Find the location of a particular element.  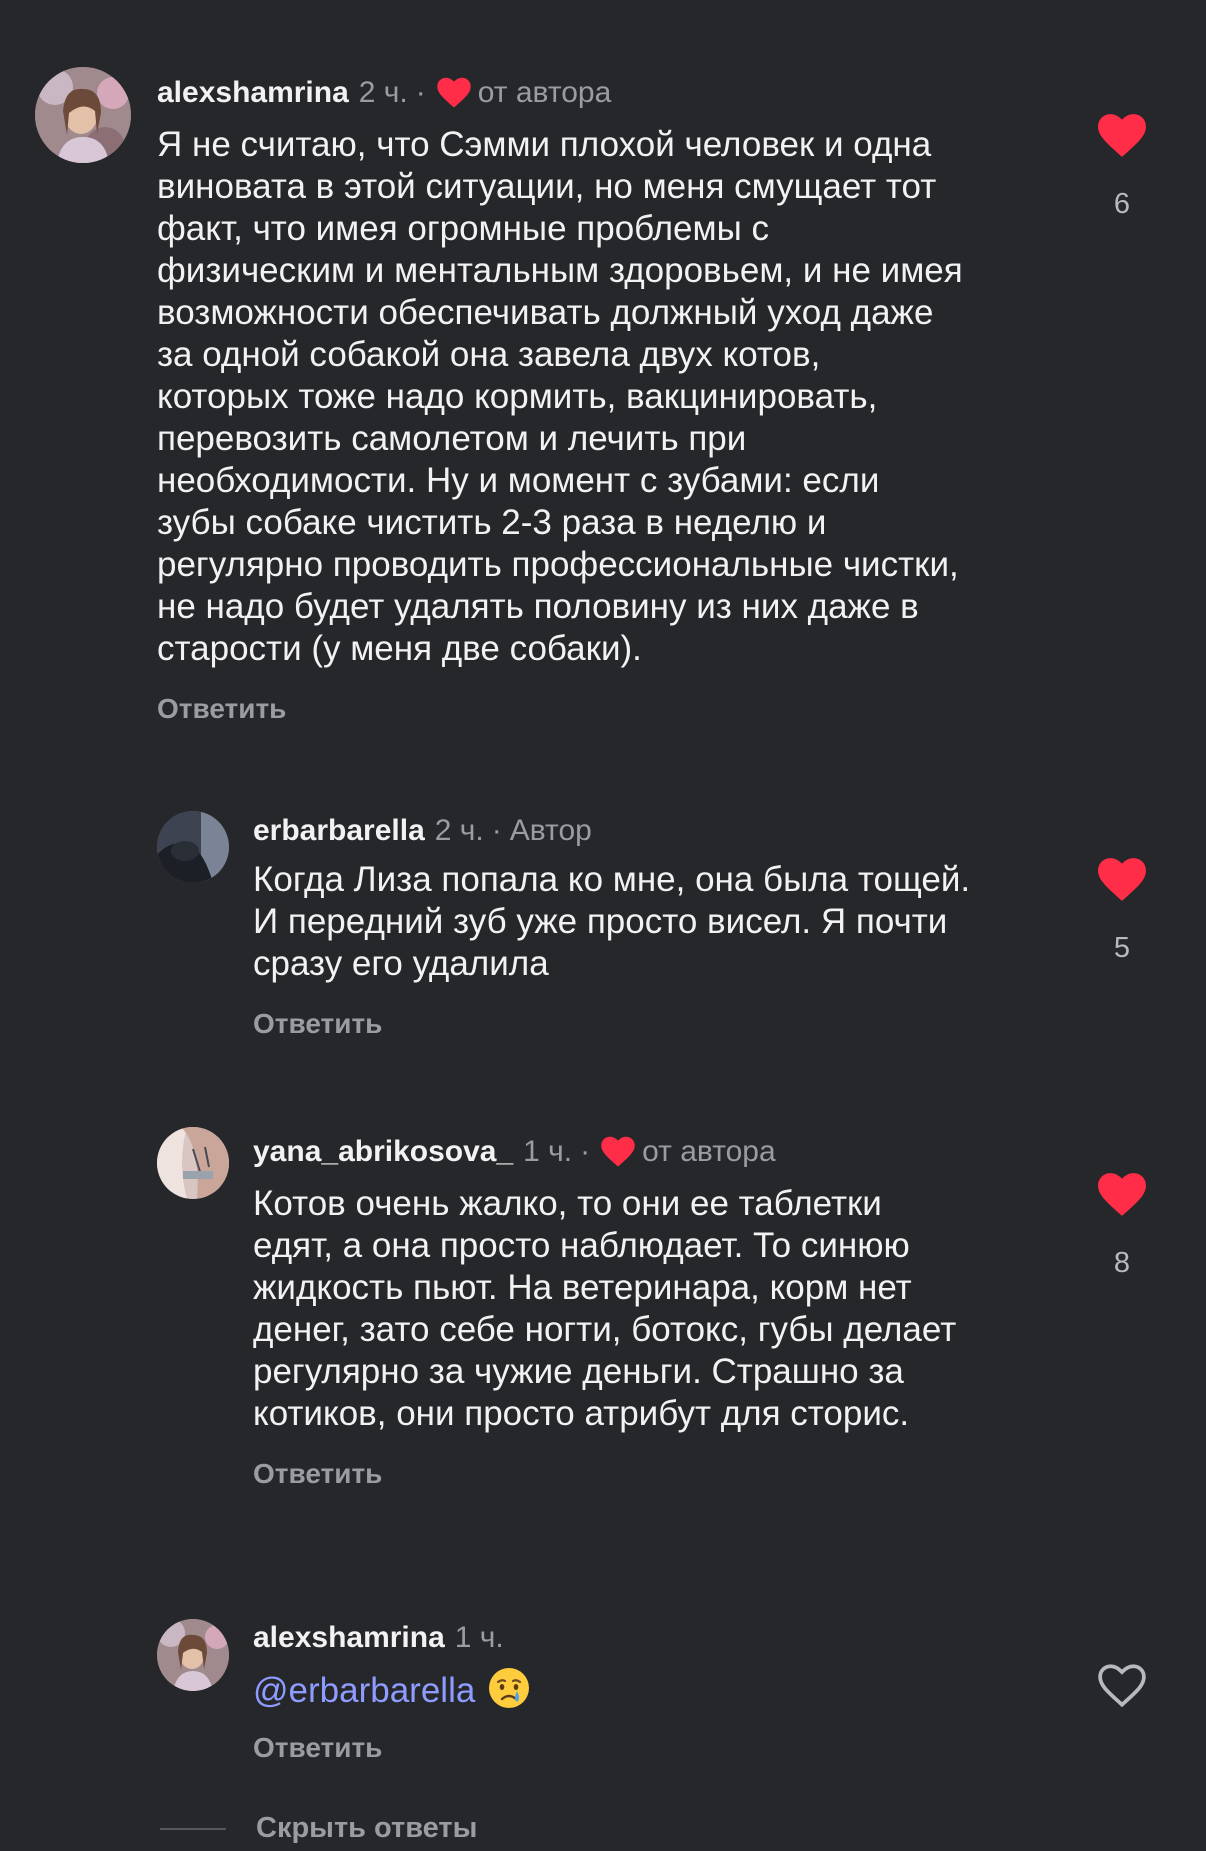

like-heart-outline-icon is located at coordinates (1122, 1686).